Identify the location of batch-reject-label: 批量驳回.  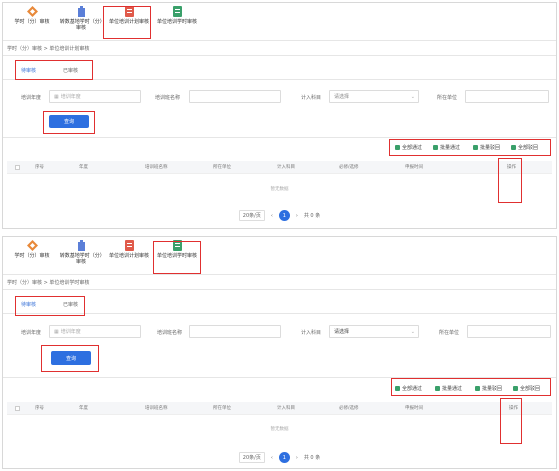
(490, 148).